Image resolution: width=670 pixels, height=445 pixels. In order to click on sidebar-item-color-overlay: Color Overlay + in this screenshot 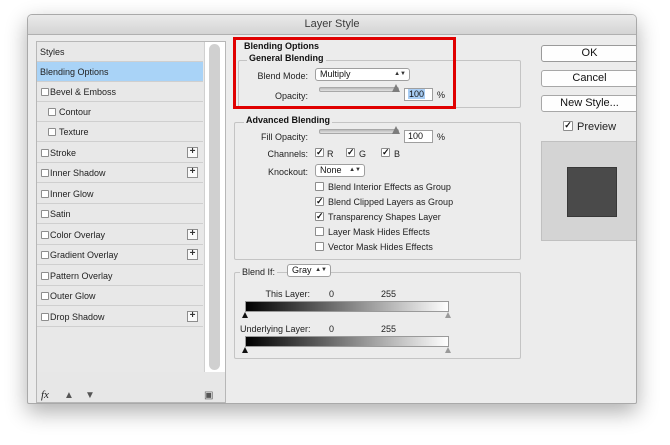, I will do `click(120, 235)`.